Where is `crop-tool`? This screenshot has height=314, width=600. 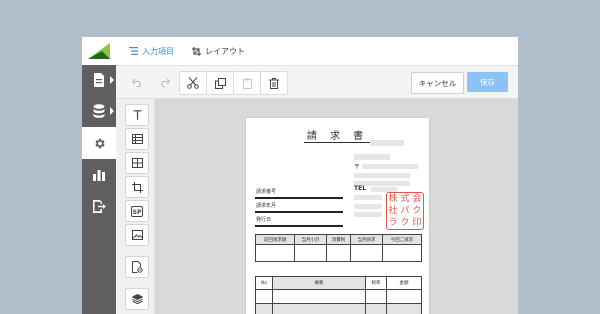
crop-tool is located at coordinates (137, 187).